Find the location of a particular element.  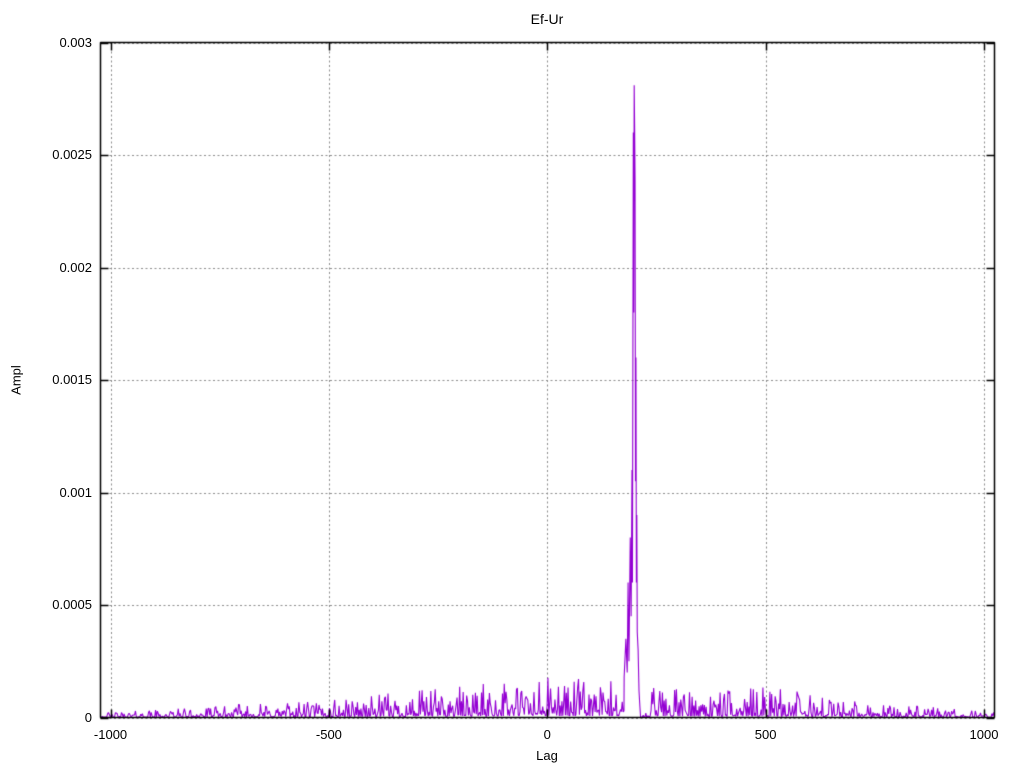

y-tick-label: 0.001 is located at coordinates (75, 492).